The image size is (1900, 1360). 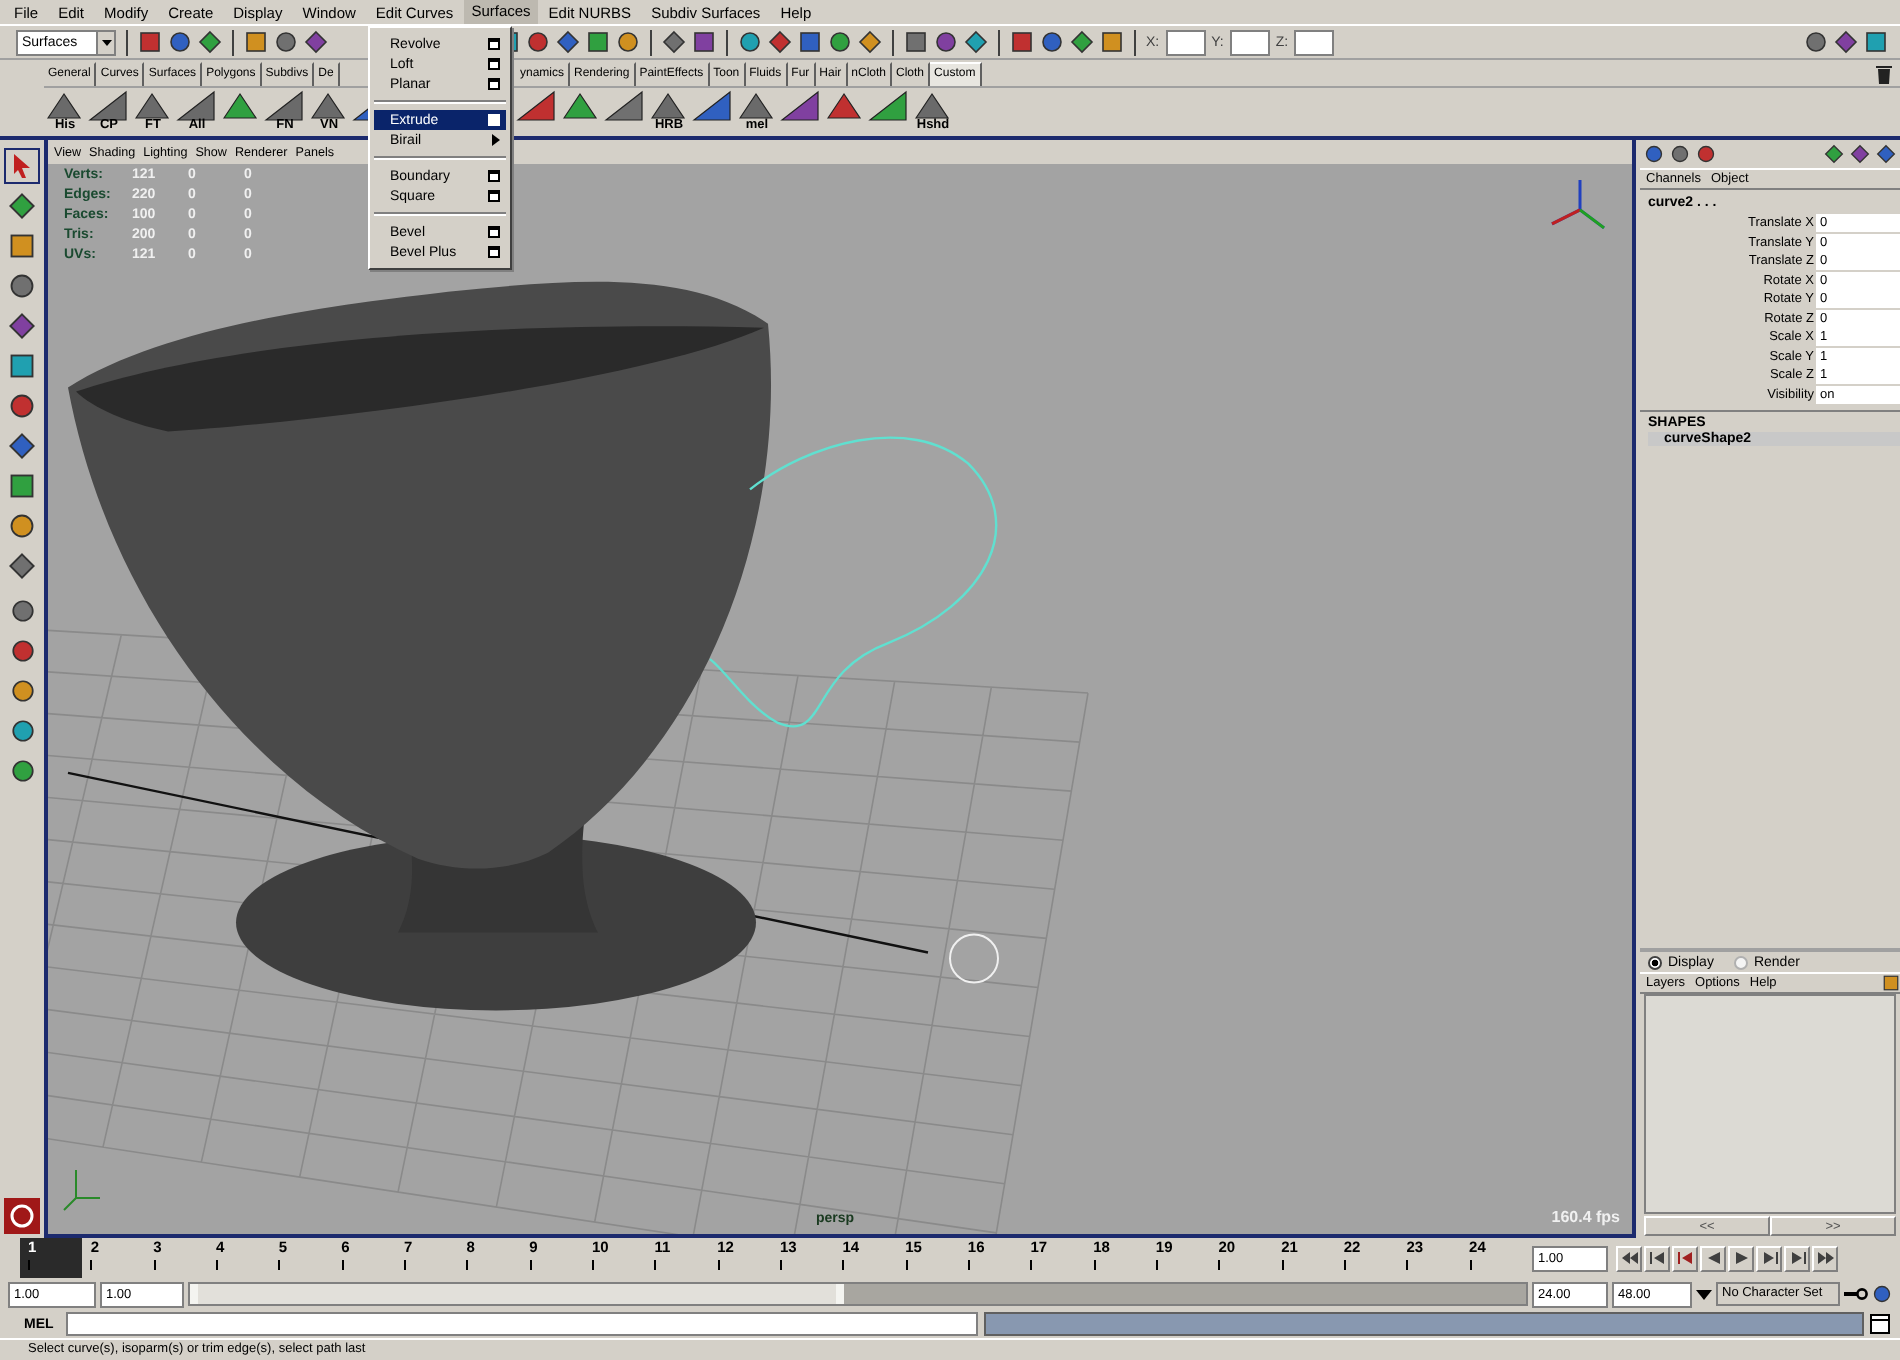 I want to click on play-backward-icon, so click(x=1713, y=1258).